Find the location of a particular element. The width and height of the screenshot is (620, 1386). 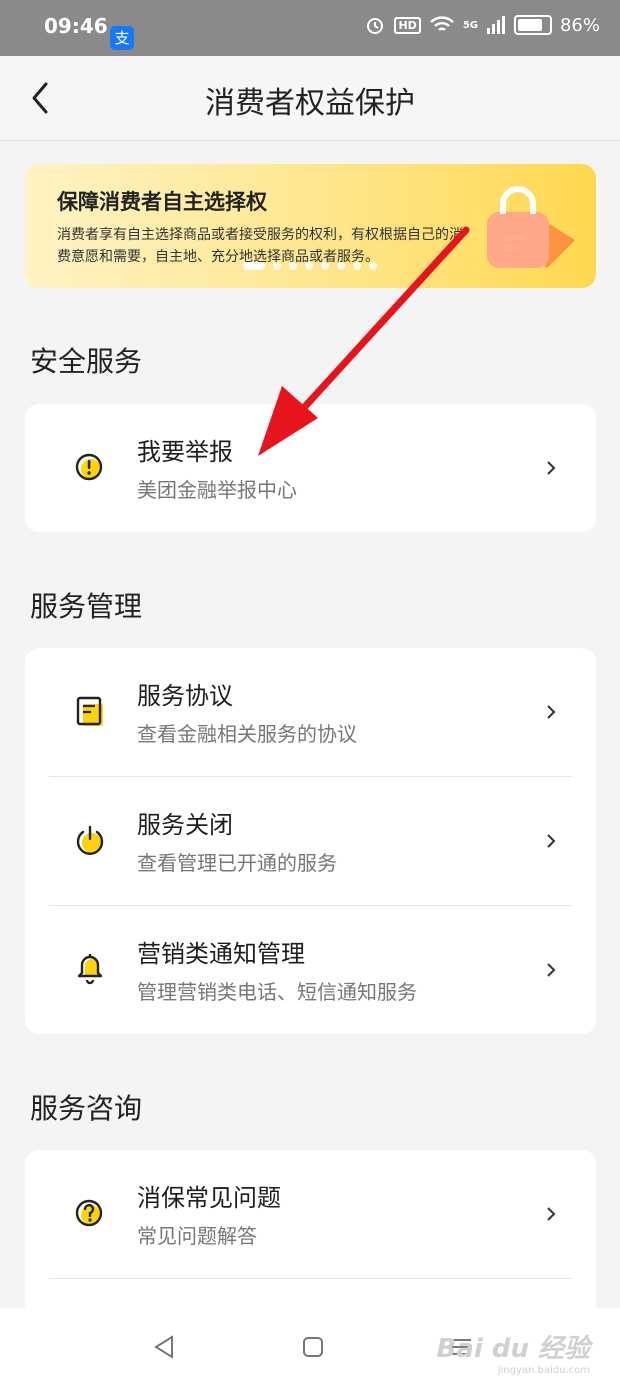

list-item-marketing-notifications: 营销类通知管理 管理营销类电话、短信通知服务 is located at coordinates (310, 970).